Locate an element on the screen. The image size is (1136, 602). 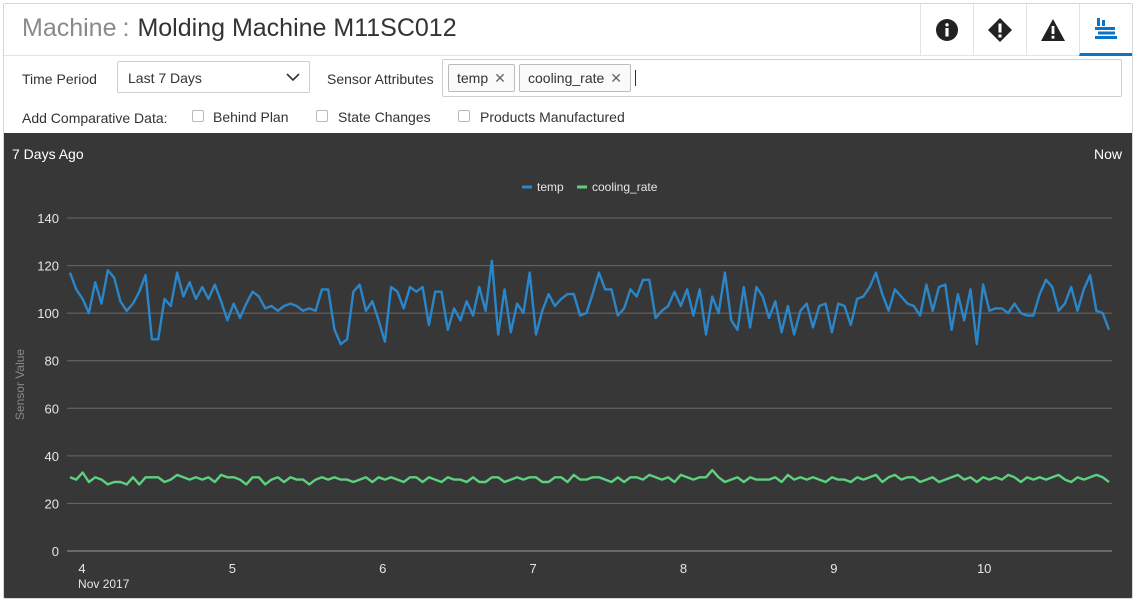
x-tick-label: 9 is located at coordinates (833, 568).